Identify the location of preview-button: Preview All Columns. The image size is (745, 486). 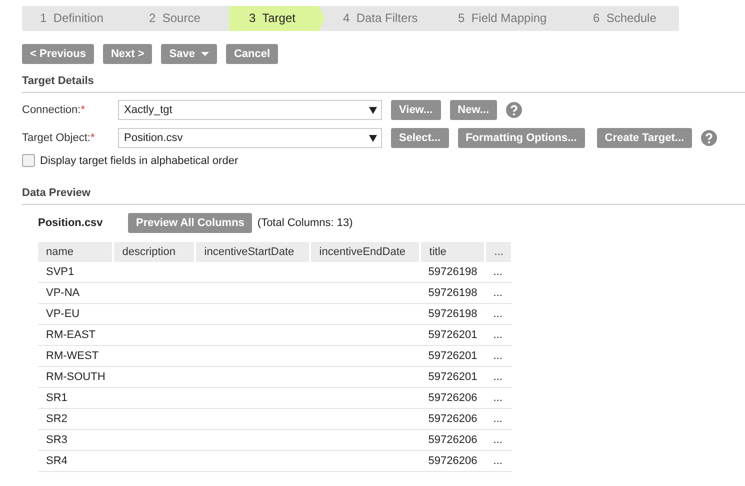
(190, 223).